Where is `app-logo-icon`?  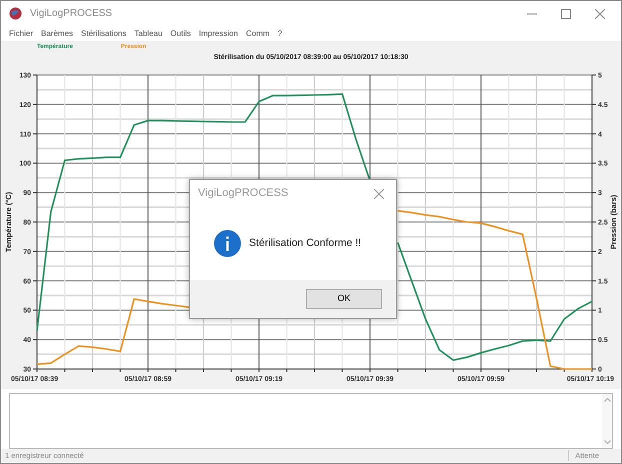 app-logo-icon is located at coordinates (15, 13).